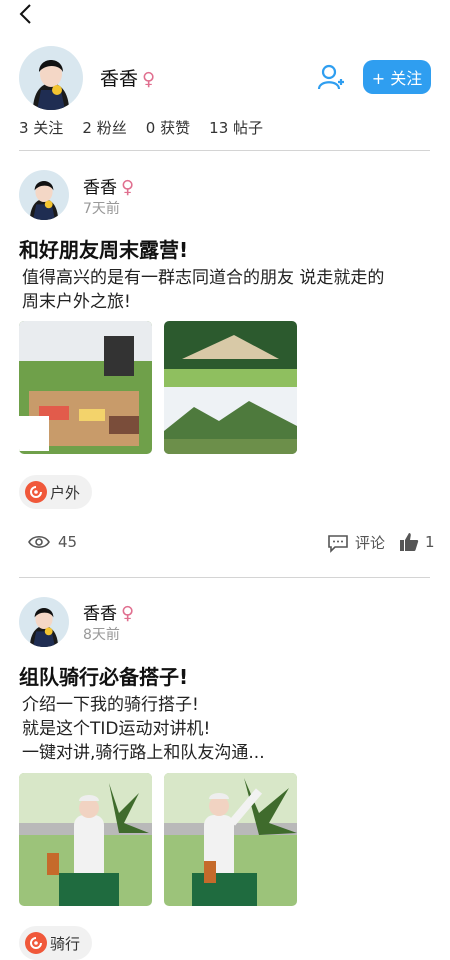 The height and width of the screenshot is (960, 450). I want to click on avatar, so click(51, 78).